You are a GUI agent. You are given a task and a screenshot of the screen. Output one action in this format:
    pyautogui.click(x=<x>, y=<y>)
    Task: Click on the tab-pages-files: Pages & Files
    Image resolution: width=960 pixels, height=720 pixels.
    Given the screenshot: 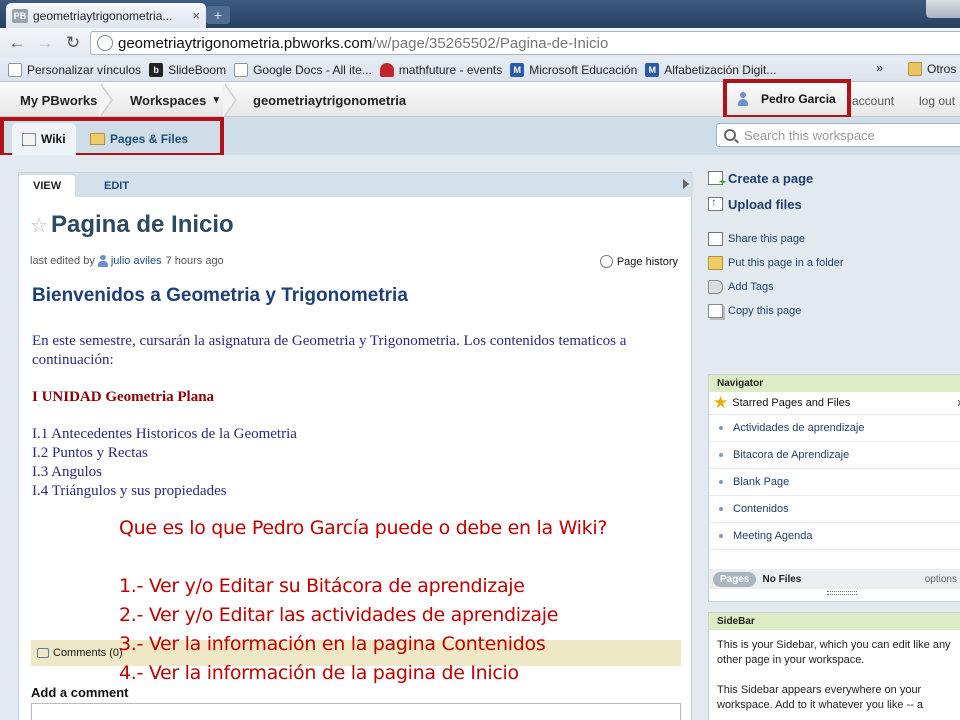 What is the action you would take?
    pyautogui.click(x=139, y=139)
    